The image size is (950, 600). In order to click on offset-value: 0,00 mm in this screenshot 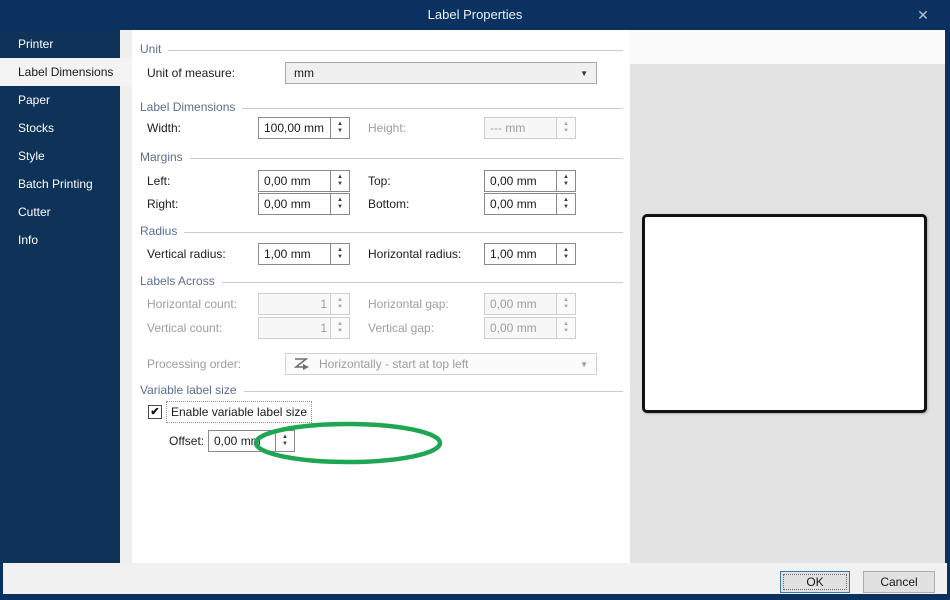, I will do `click(237, 441)`.